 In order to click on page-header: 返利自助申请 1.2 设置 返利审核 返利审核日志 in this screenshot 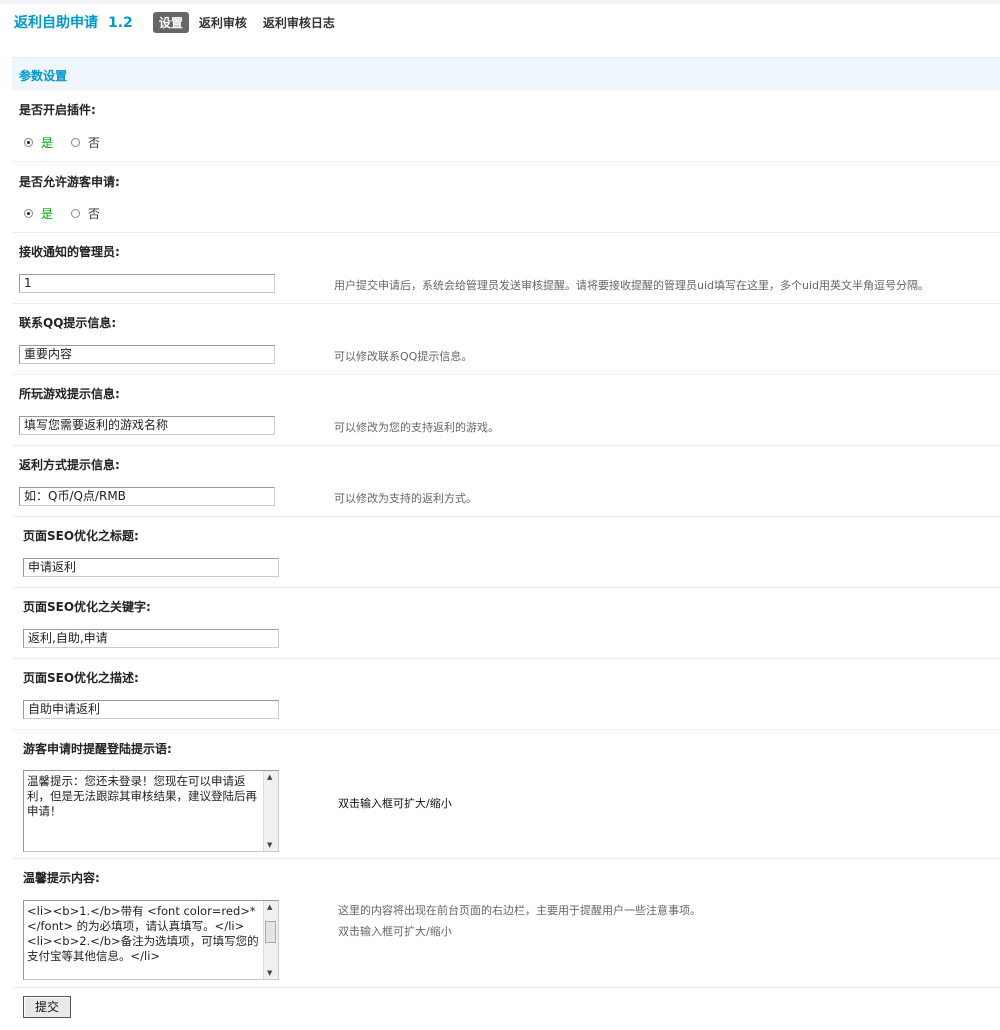, I will do `click(179, 22)`.